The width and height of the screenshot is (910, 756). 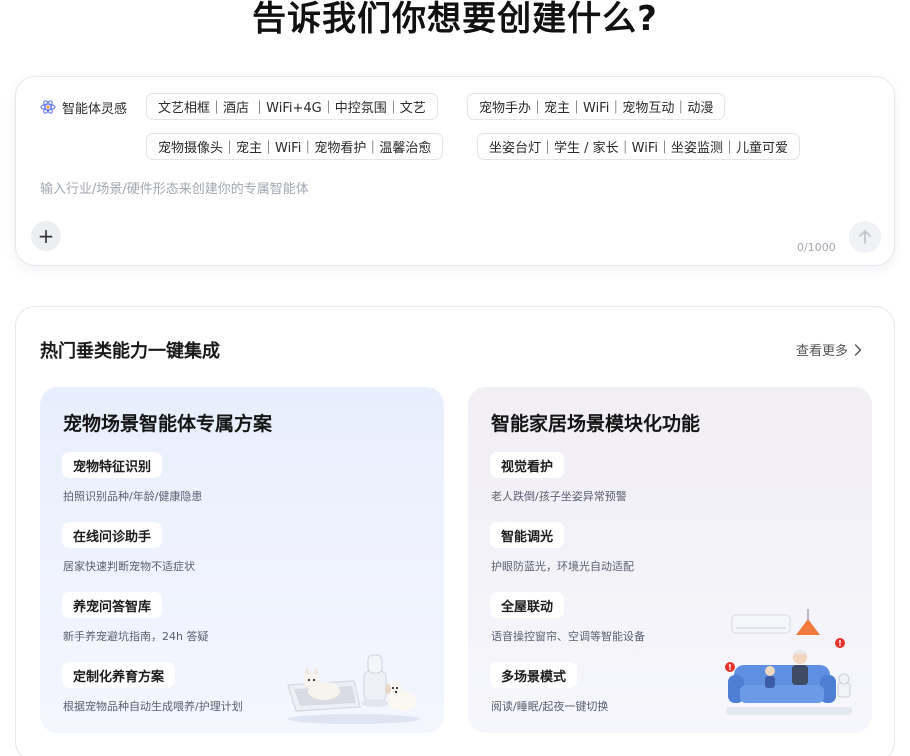 I want to click on feature-desc: 根据宠物品种自动生成喂养/护理计划, so click(x=153, y=706).